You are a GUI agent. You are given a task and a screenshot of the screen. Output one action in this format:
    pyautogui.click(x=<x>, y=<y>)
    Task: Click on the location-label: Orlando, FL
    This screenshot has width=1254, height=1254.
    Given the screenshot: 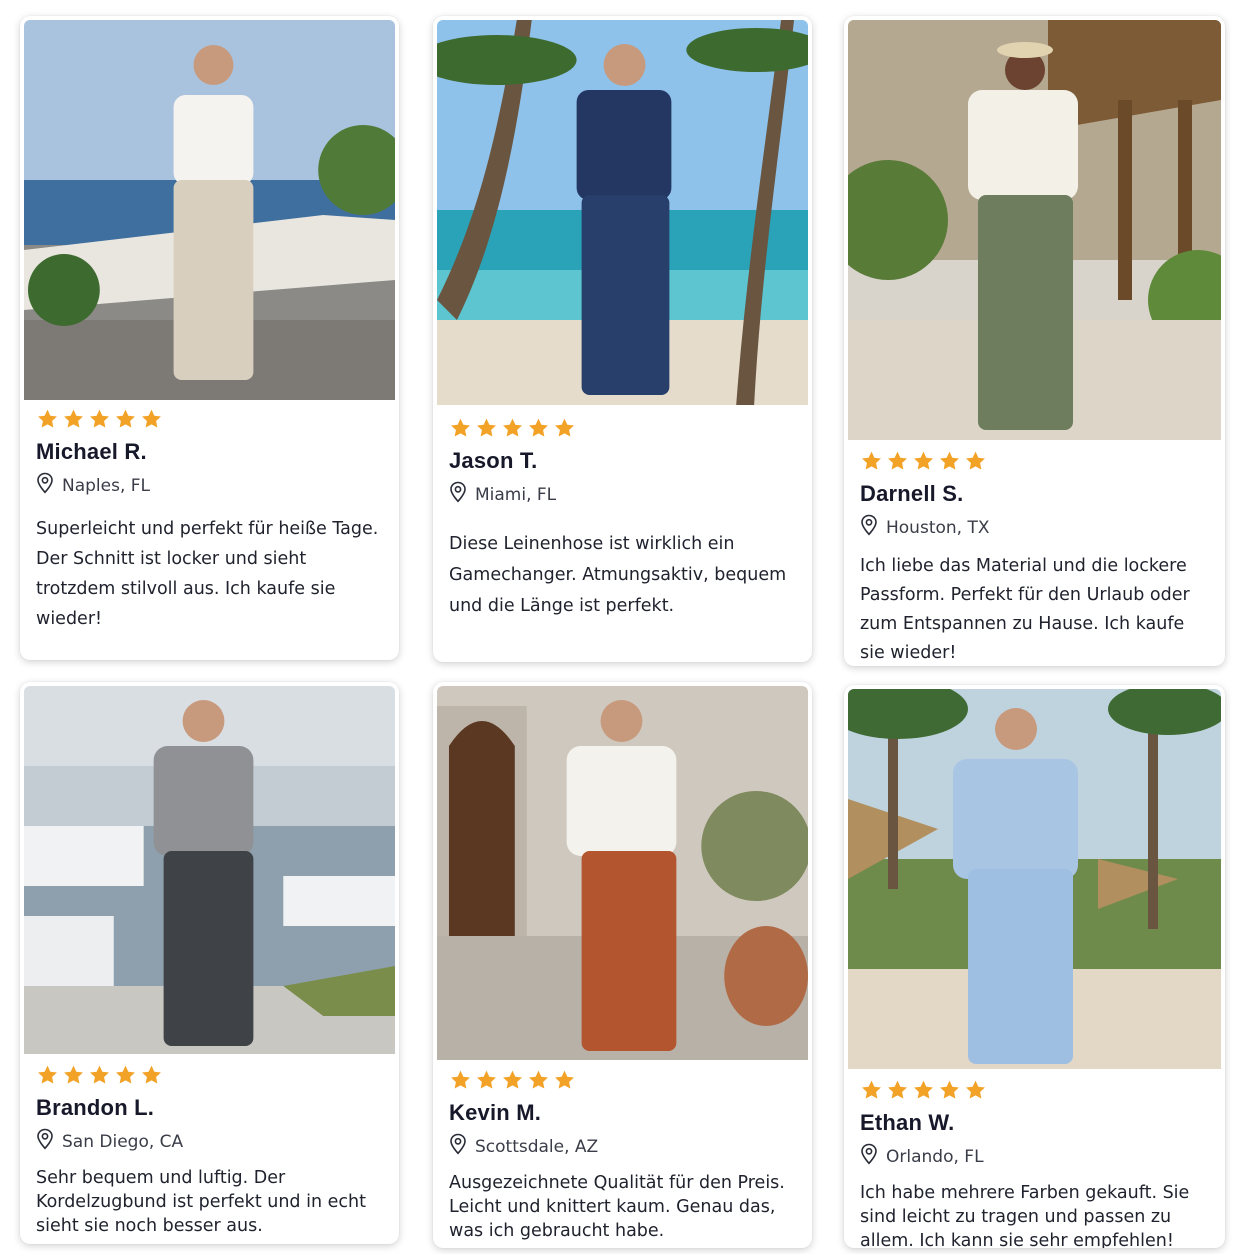 What is the action you would take?
    pyautogui.click(x=935, y=1157)
    